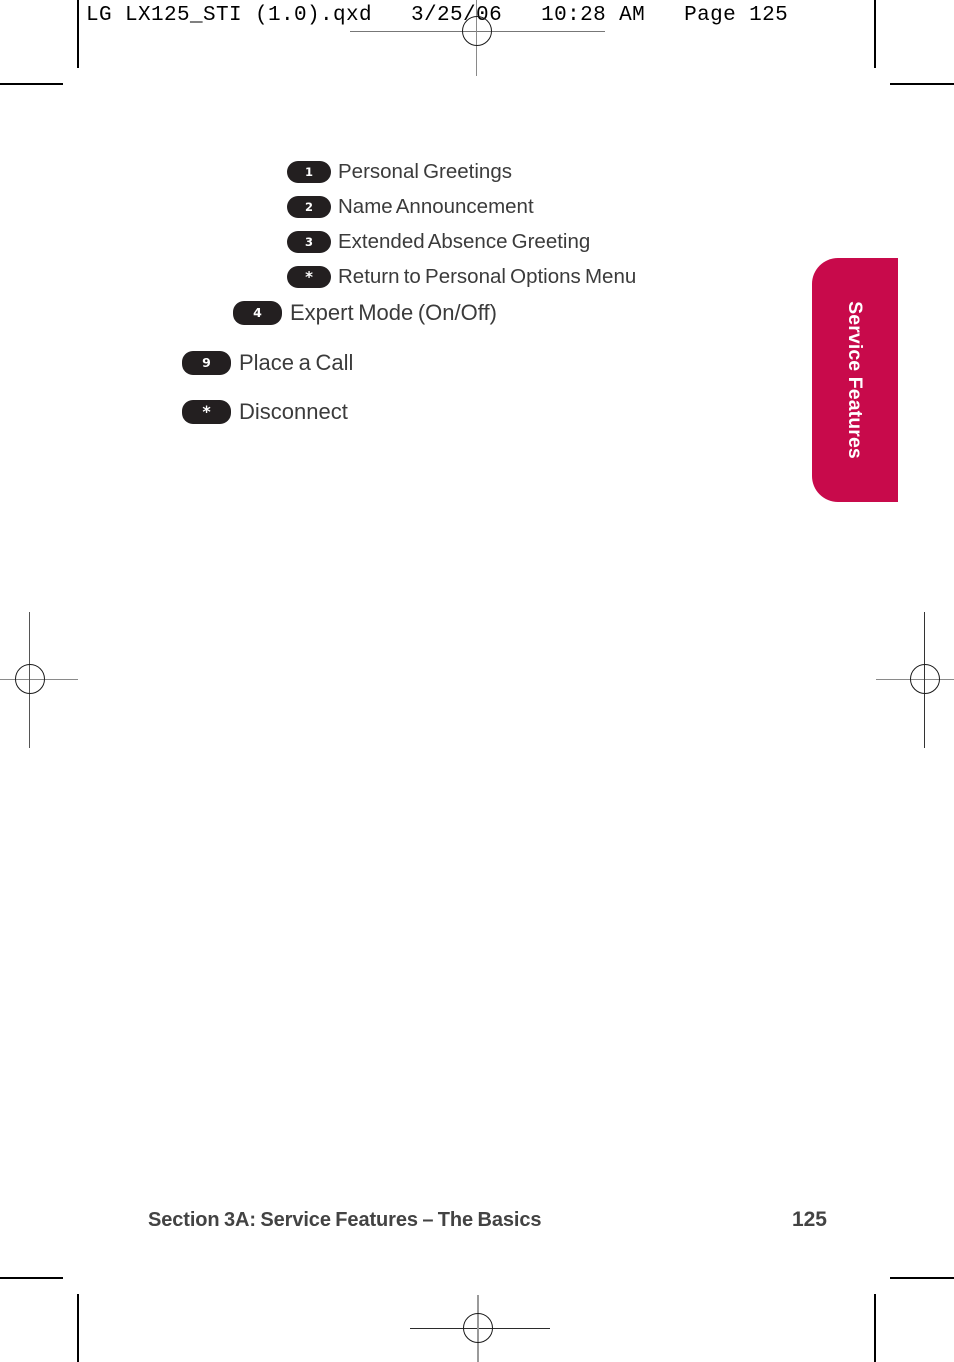 The image size is (954, 1362). What do you see at coordinates (480, 1328) in the screenshot?
I see `registration-mark-bottom-center` at bounding box center [480, 1328].